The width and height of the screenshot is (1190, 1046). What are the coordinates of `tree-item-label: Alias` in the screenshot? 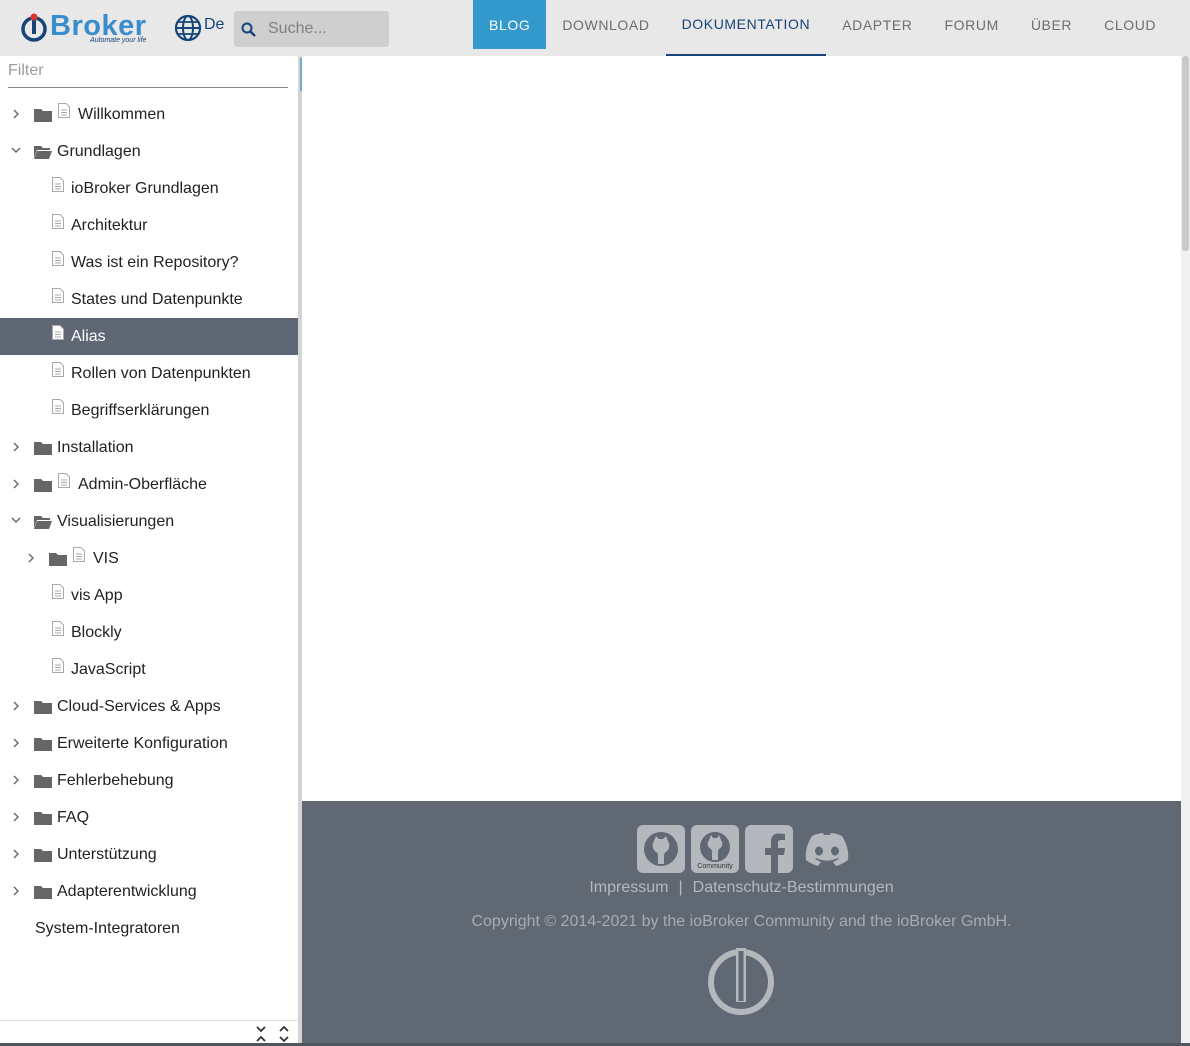 It's located at (88, 336).